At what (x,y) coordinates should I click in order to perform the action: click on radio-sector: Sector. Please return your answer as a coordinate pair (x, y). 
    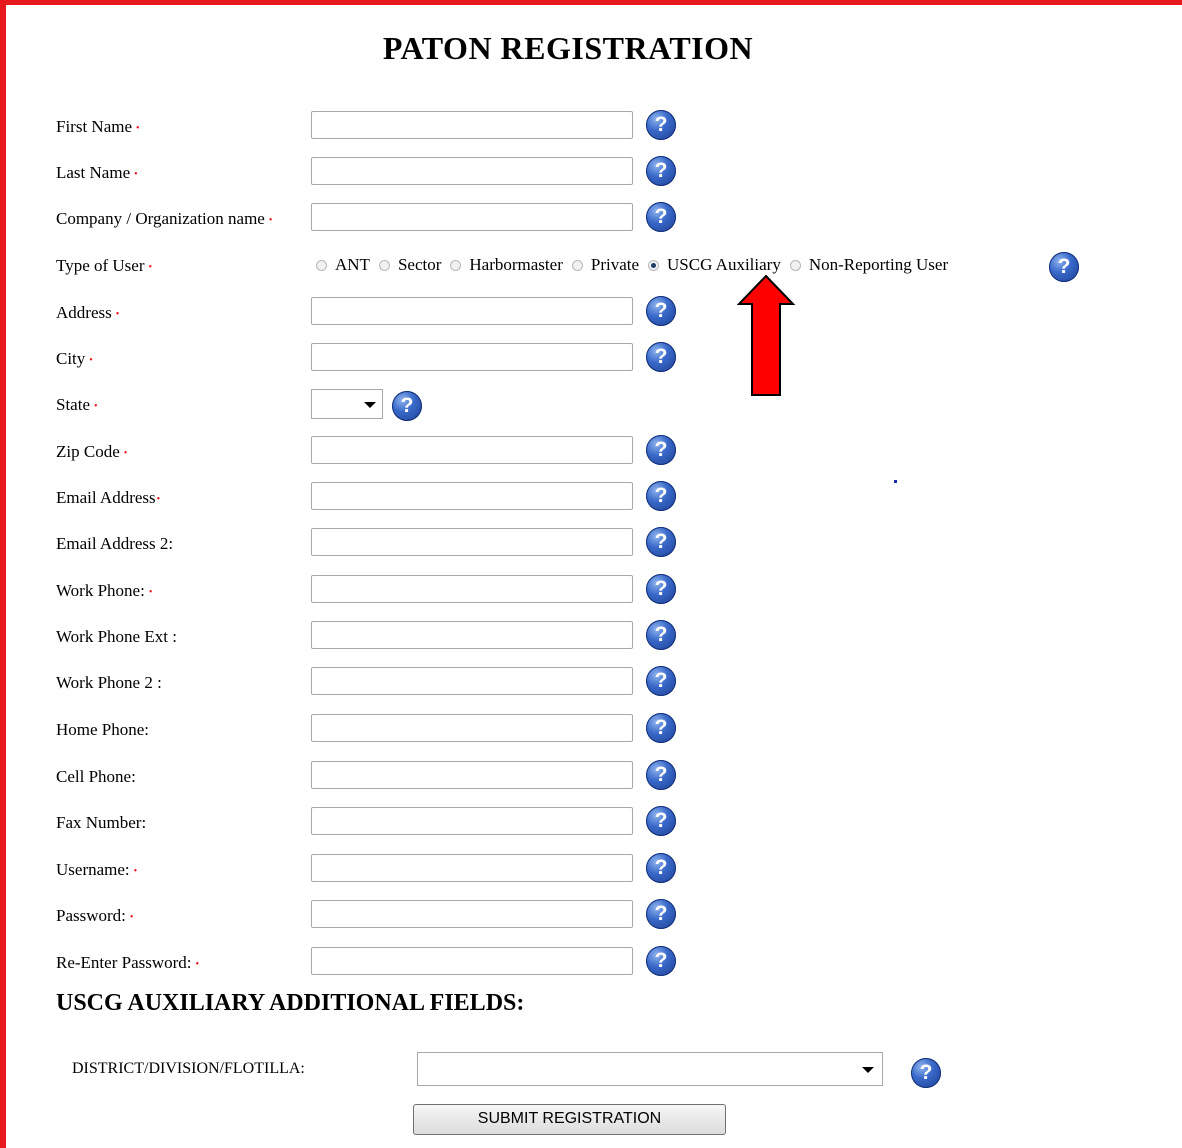
    Looking at the image, I should click on (410, 265).